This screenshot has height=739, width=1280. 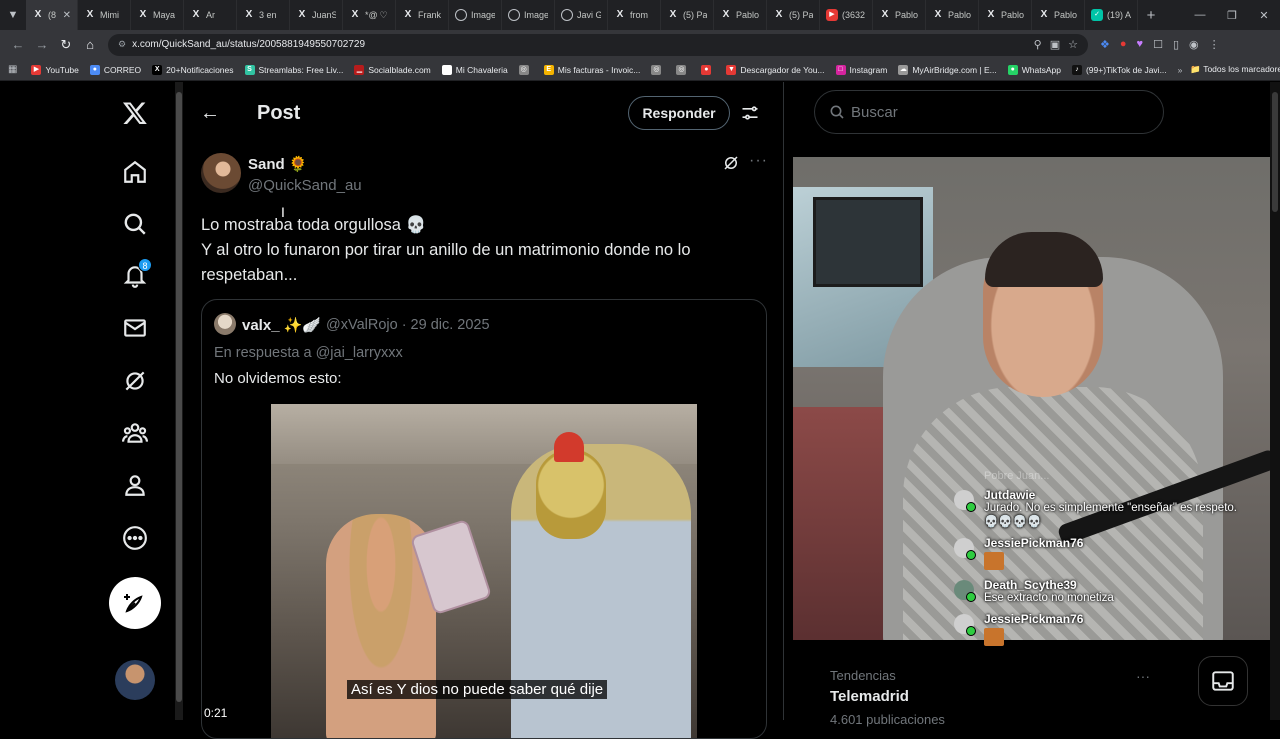 What do you see at coordinates (1123, 44) in the screenshot?
I see `extension-icon: ●` at bounding box center [1123, 44].